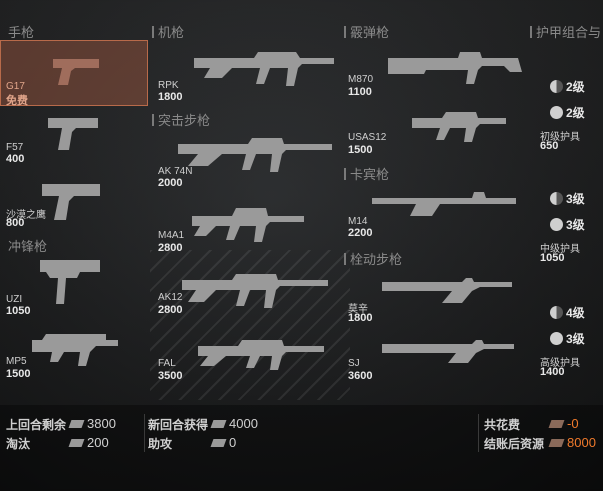 The width and height of the screenshot is (603, 491). What do you see at coordinates (18, 444) in the screenshot?
I see `elim-label: 淘汰` at bounding box center [18, 444].